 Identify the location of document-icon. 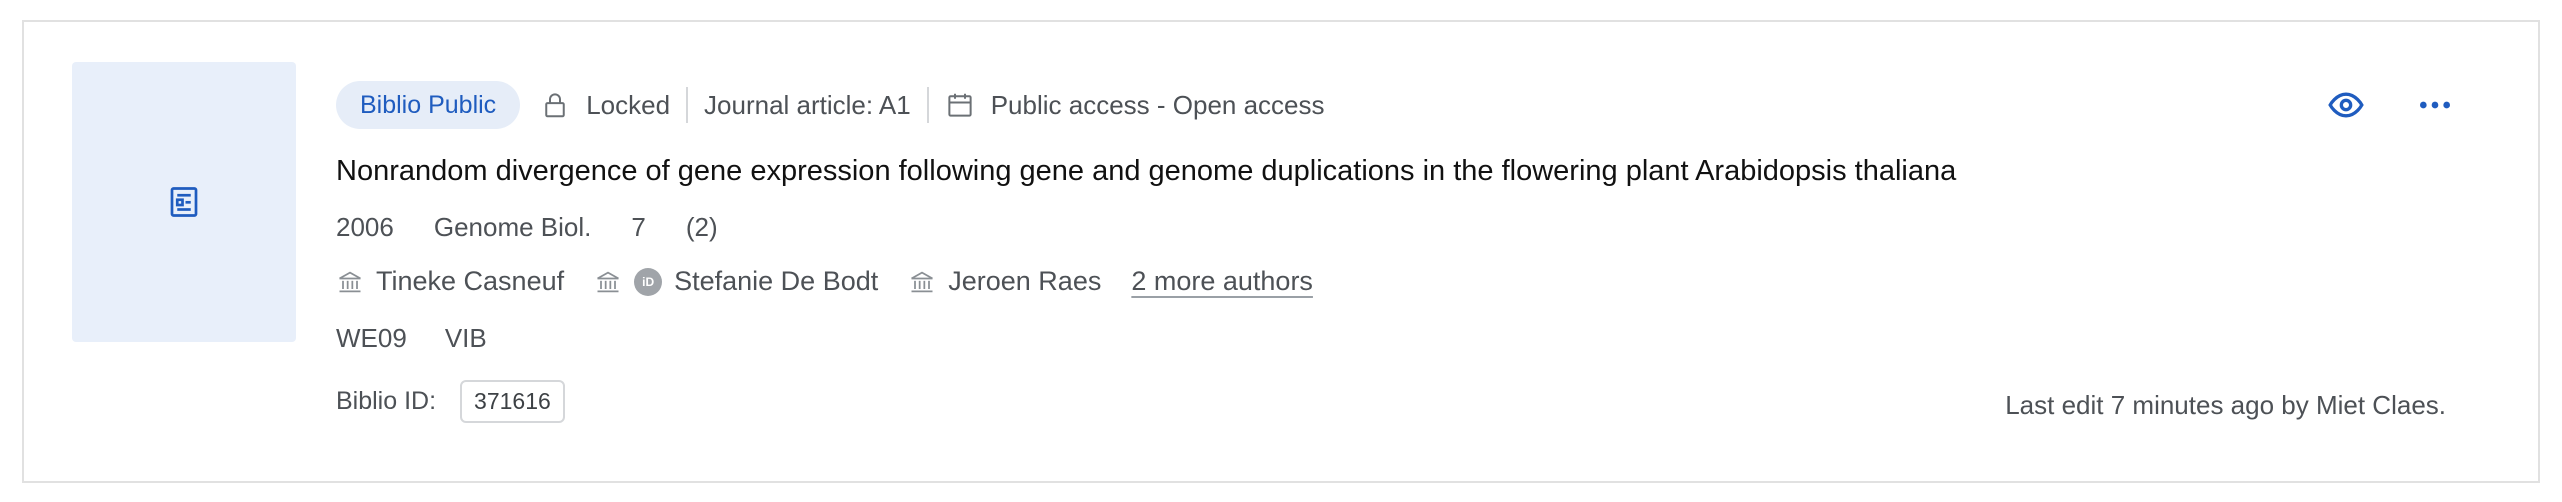
(184, 202).